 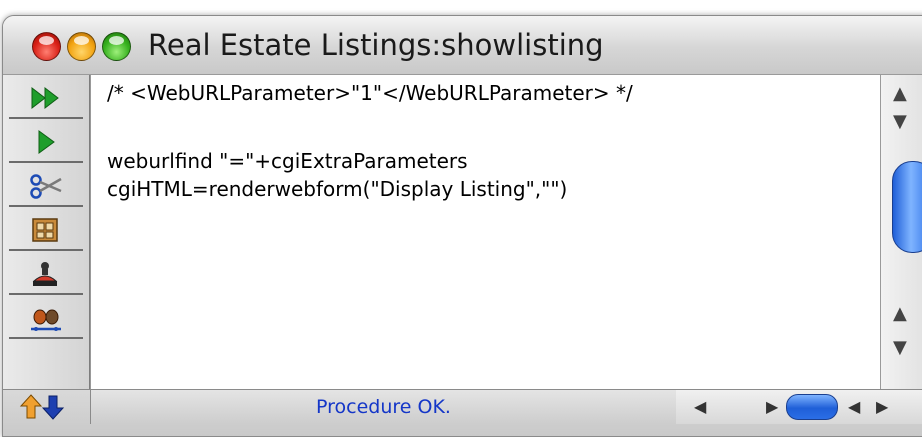 I want to click on run-button, so click(x=46, y=143).